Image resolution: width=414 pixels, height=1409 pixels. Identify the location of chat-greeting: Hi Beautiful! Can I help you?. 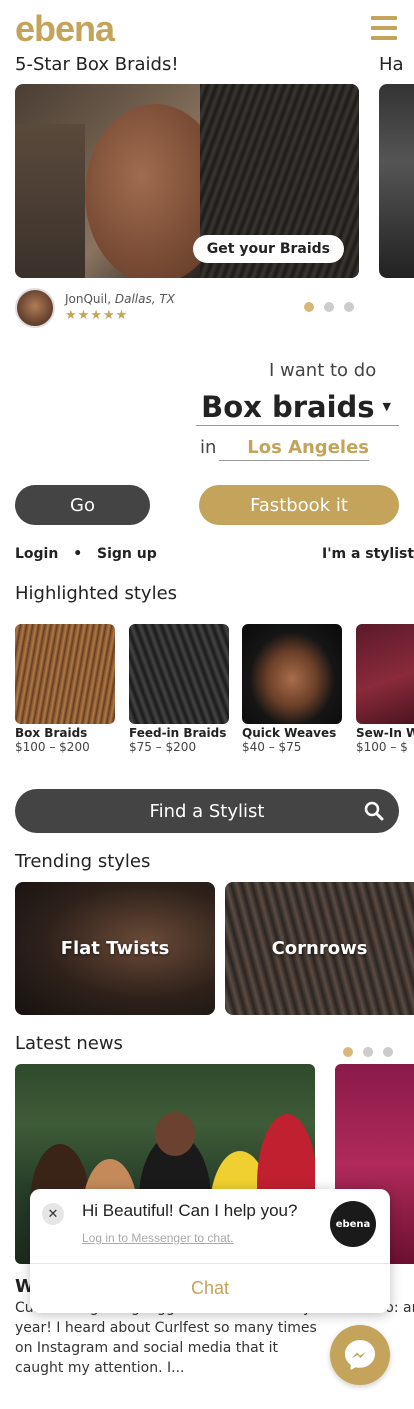
(190, 1210).